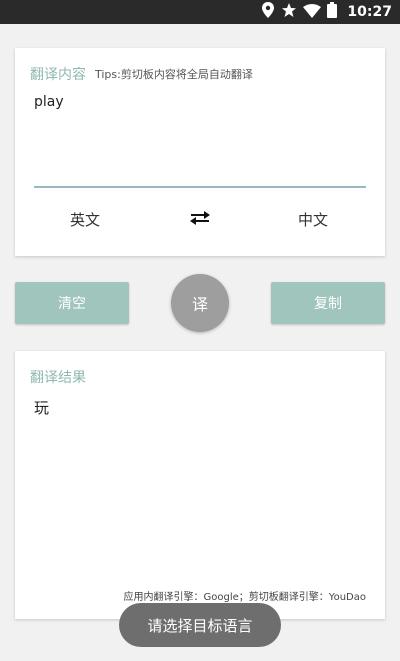  Describe the element at coordinates (174, 74) in the screenshot. I see `tips-text: Tips:剪切板内容将全局自动翻译` at that location.